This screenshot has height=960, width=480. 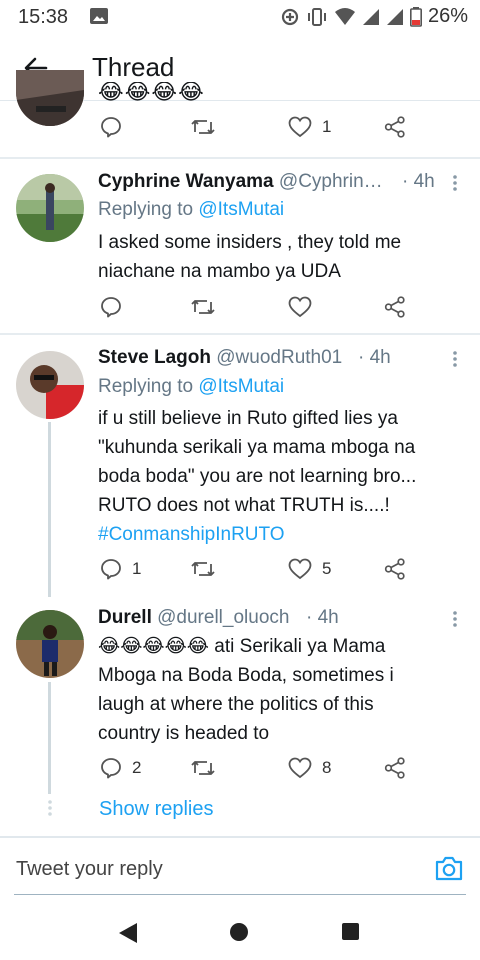 I want to click on reply-button: 2, so click(x=120, y=768).